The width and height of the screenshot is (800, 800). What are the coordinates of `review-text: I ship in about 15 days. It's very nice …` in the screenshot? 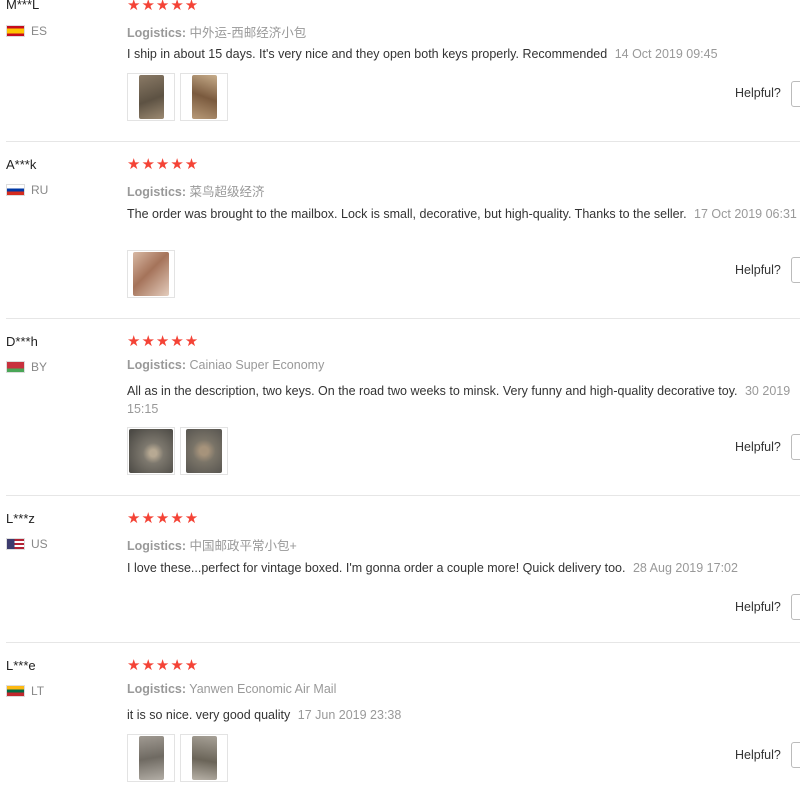 It's located at (463, 54).